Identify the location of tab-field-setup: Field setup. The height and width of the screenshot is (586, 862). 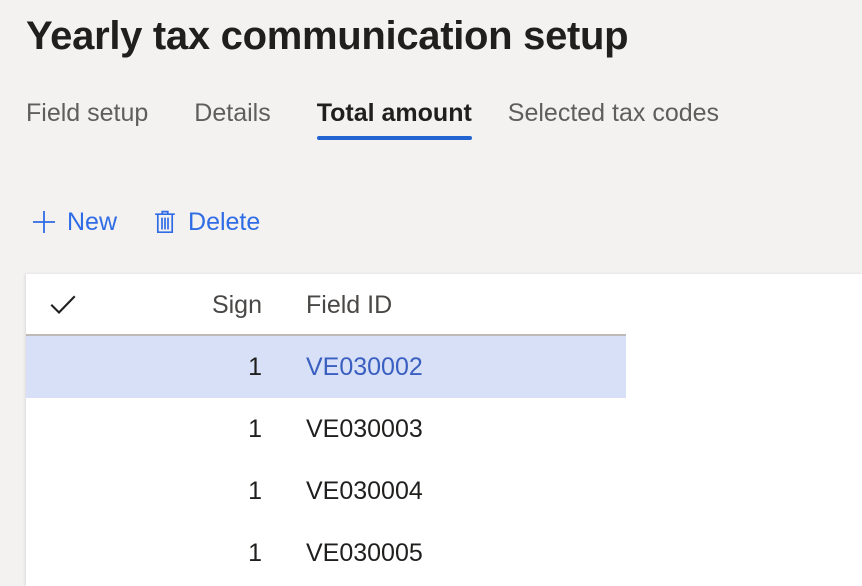
(99, 113).